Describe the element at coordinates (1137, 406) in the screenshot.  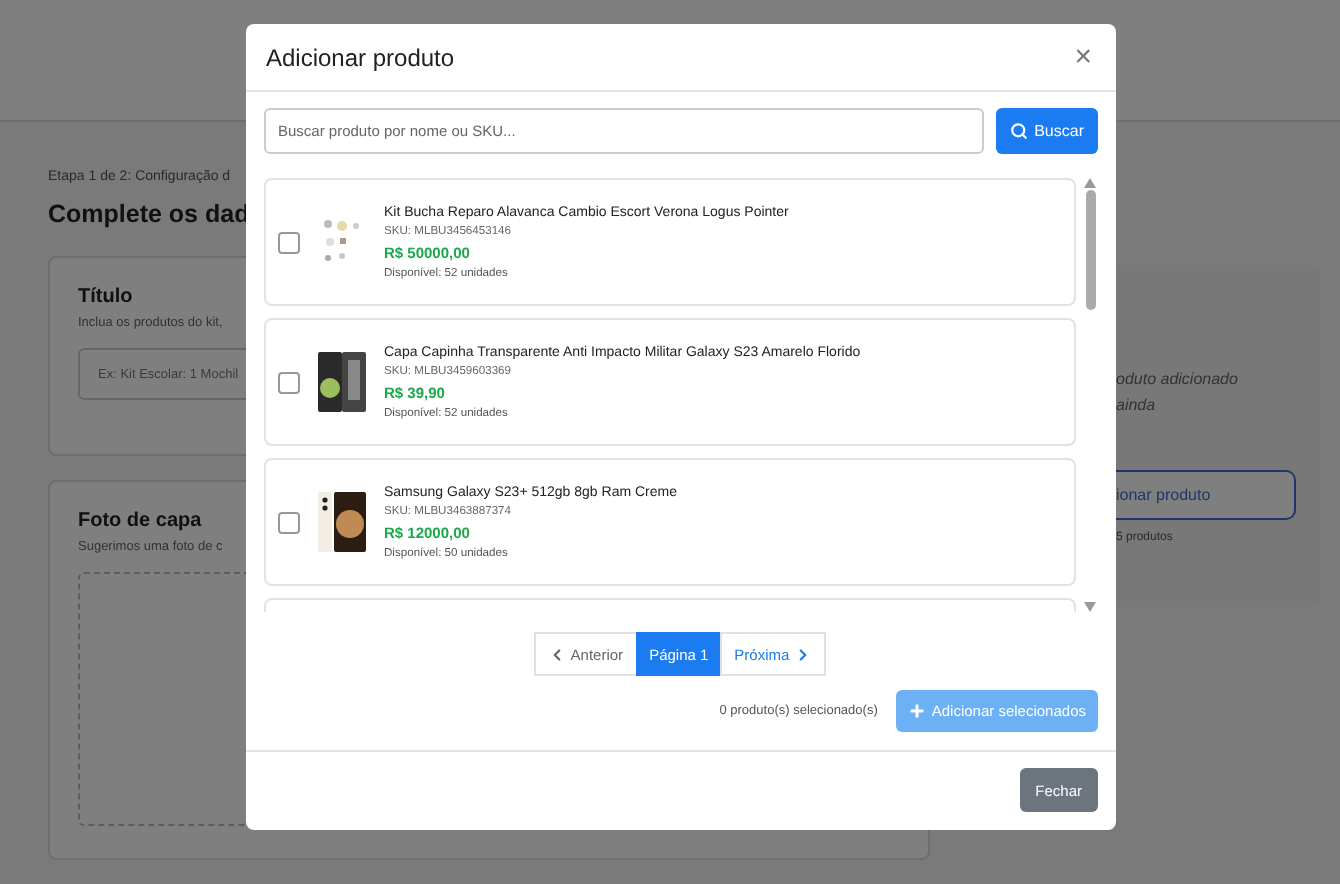
I see `empty-message: ainda` at that location.